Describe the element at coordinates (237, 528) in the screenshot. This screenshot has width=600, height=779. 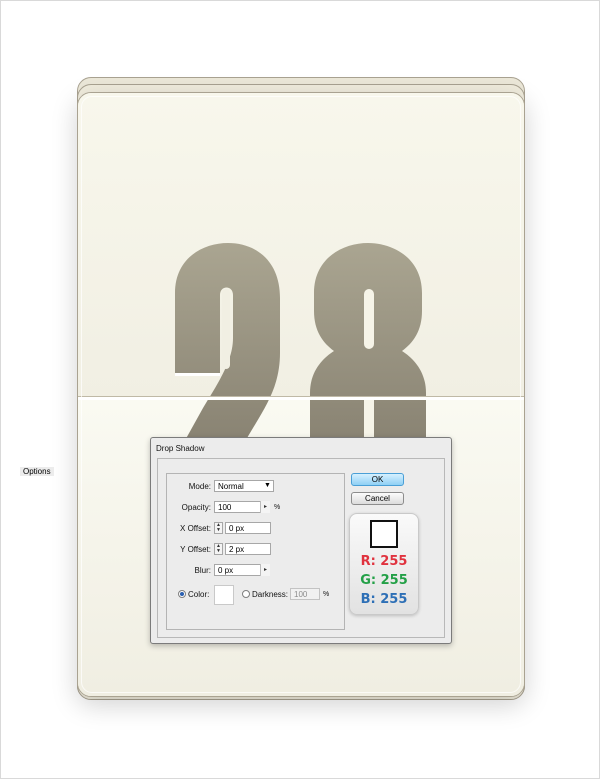
I see `x-offset-value: 0 px` at that location.